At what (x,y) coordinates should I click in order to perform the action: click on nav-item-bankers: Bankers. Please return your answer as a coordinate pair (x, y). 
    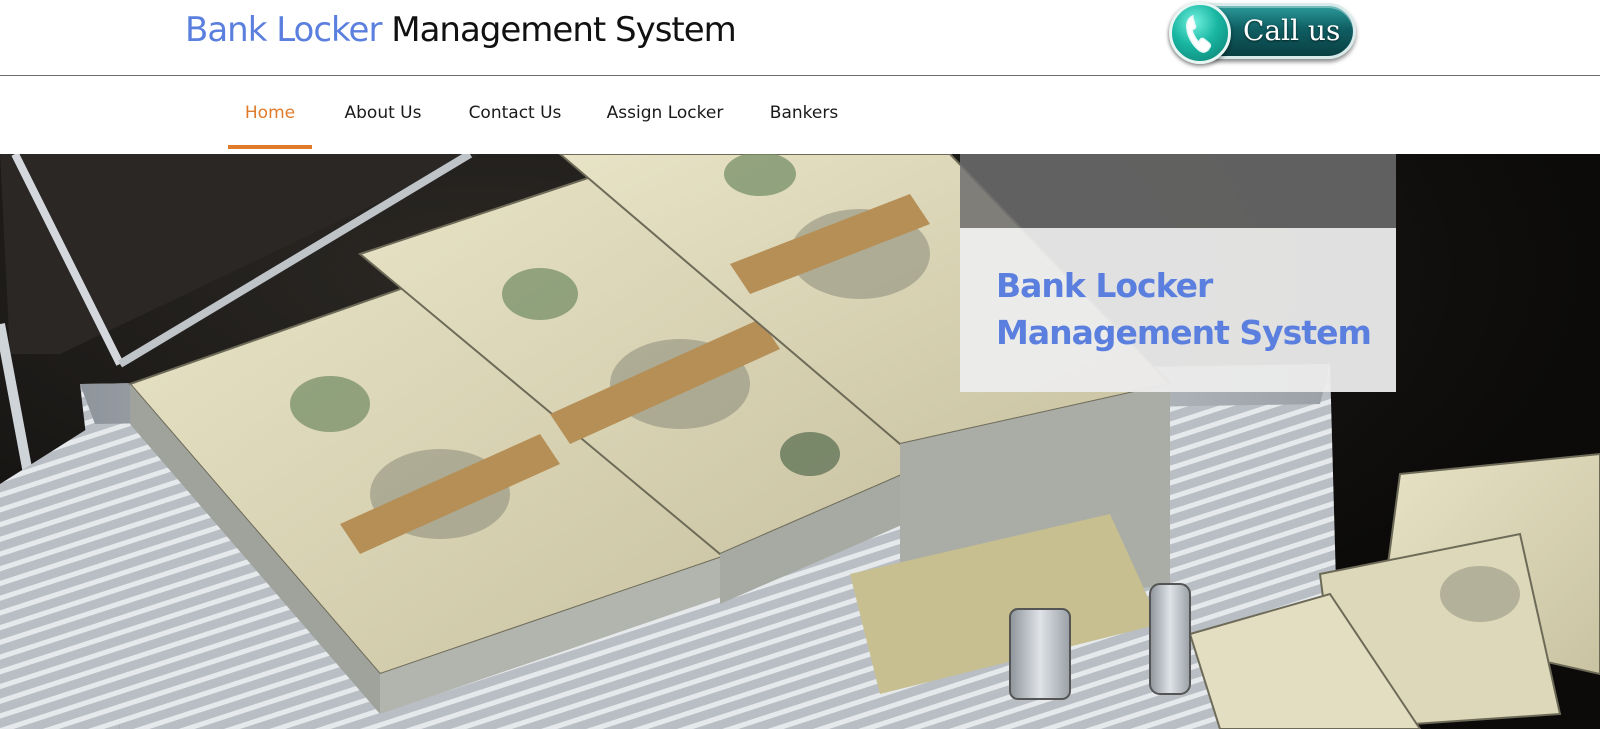
    Looking at the image, I should click on (804, 113).